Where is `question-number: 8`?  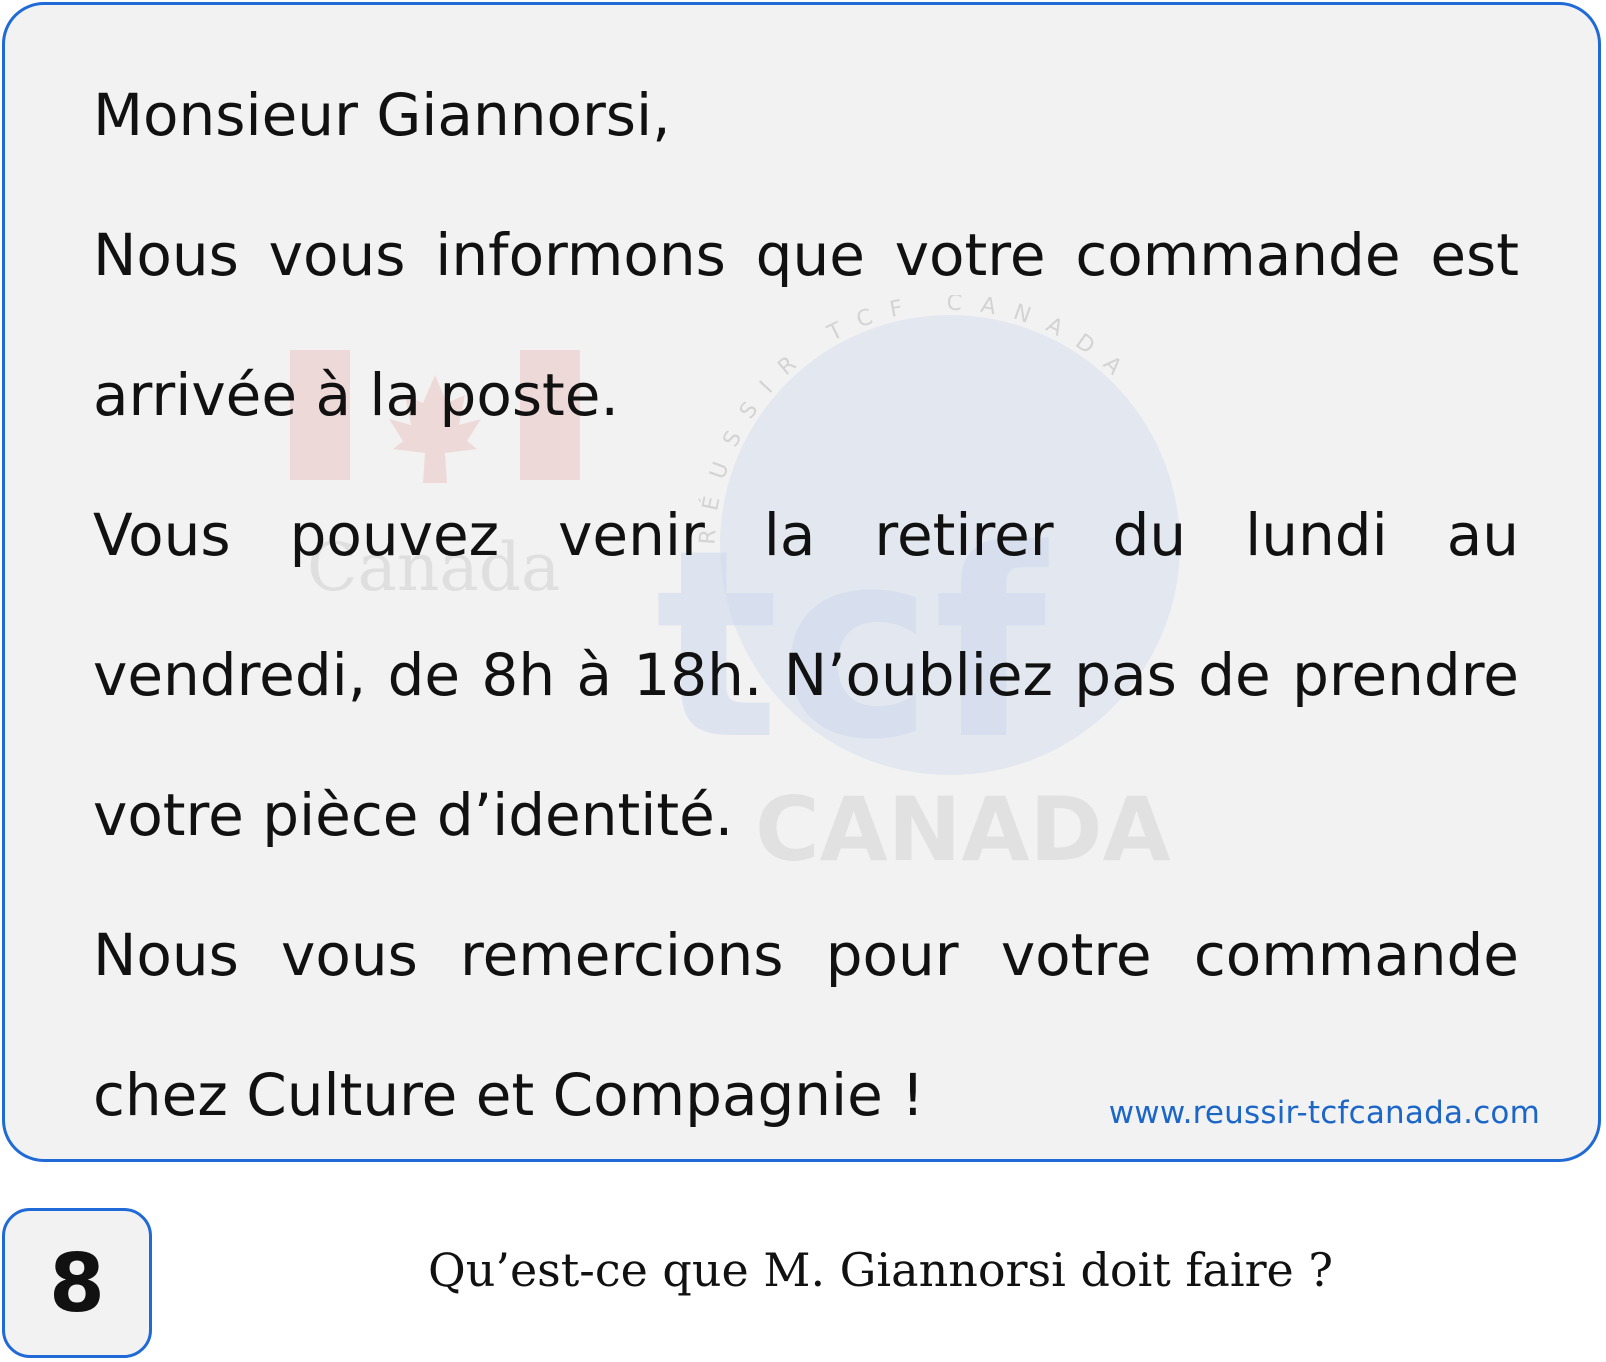 question-number: 8 is located at coordinates (77, 1283).